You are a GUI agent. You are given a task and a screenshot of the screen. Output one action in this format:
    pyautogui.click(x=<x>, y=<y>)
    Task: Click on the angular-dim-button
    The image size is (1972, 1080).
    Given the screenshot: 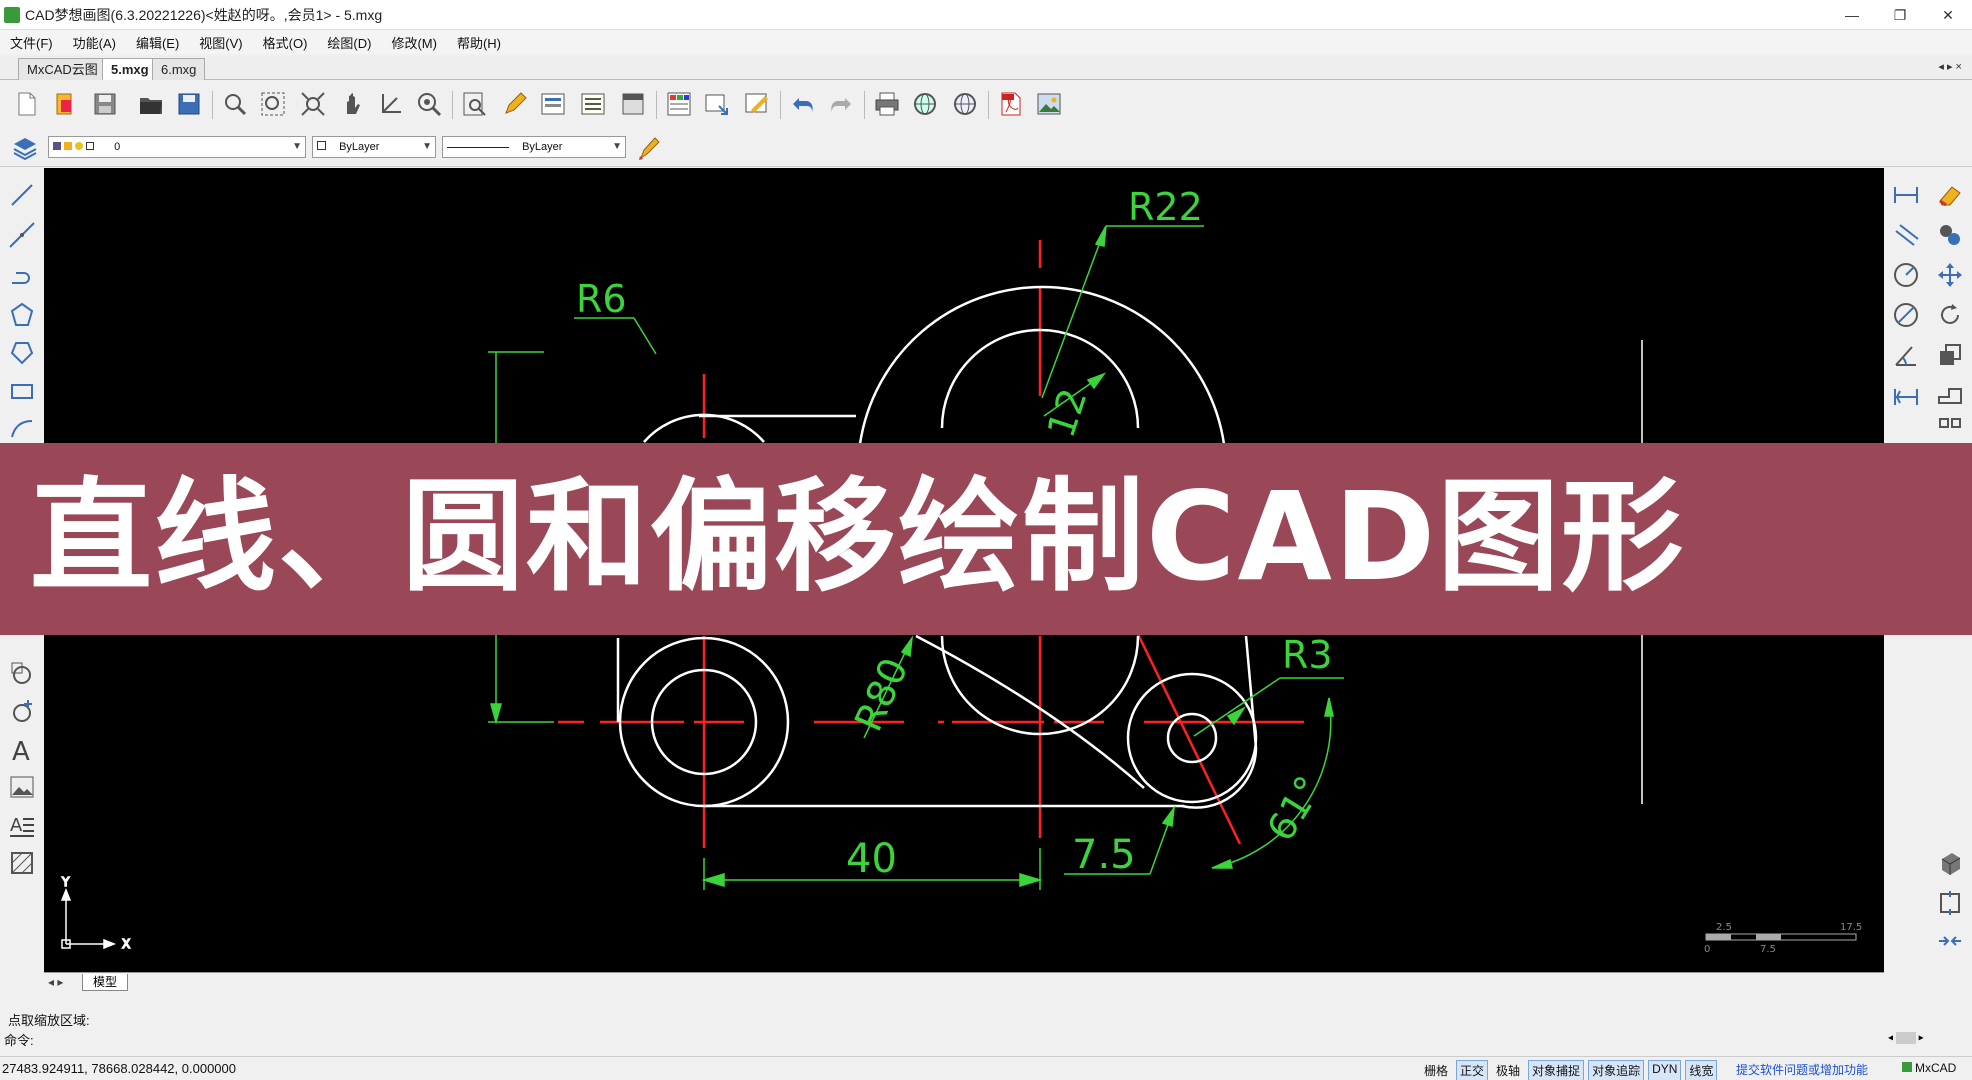 What is the action you would take?
    pyautogui.click(x=1906, y=355)
    